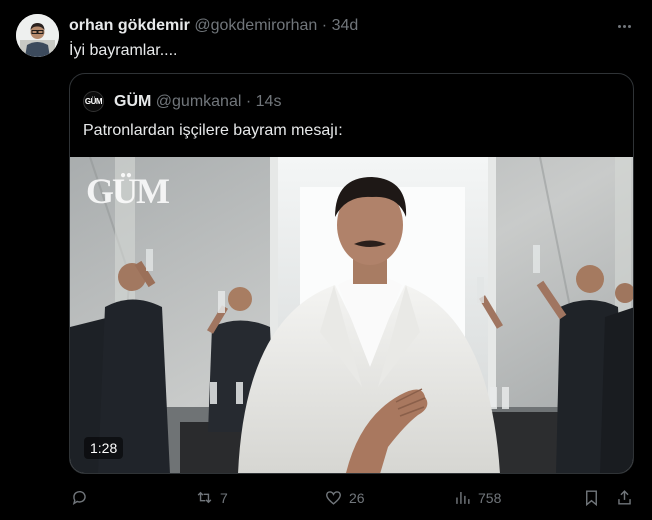 Image resolution: width=652 pixels, height=520 pixels. I want to click on views-button: 758, so click(477, 497).